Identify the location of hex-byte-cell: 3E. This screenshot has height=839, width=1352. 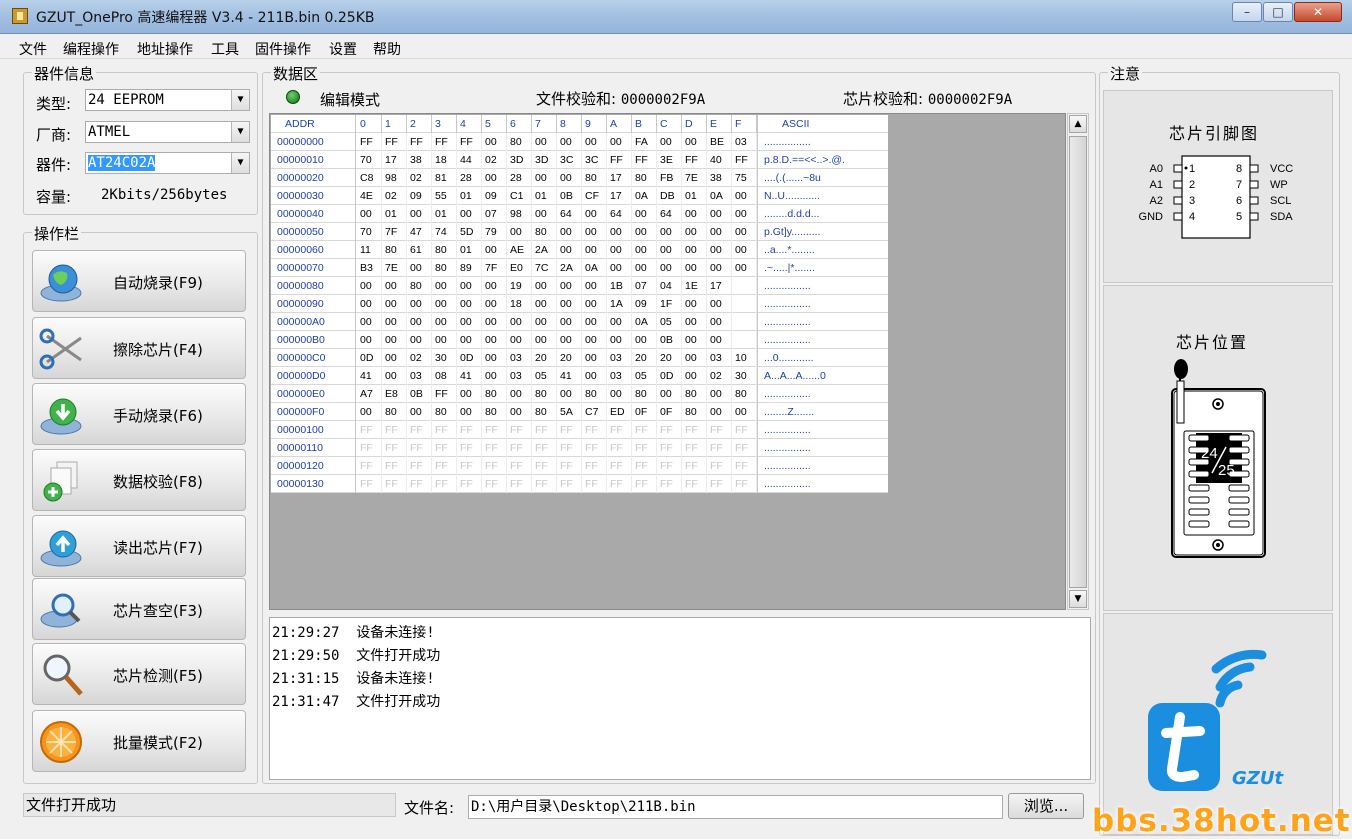
(669, 160).